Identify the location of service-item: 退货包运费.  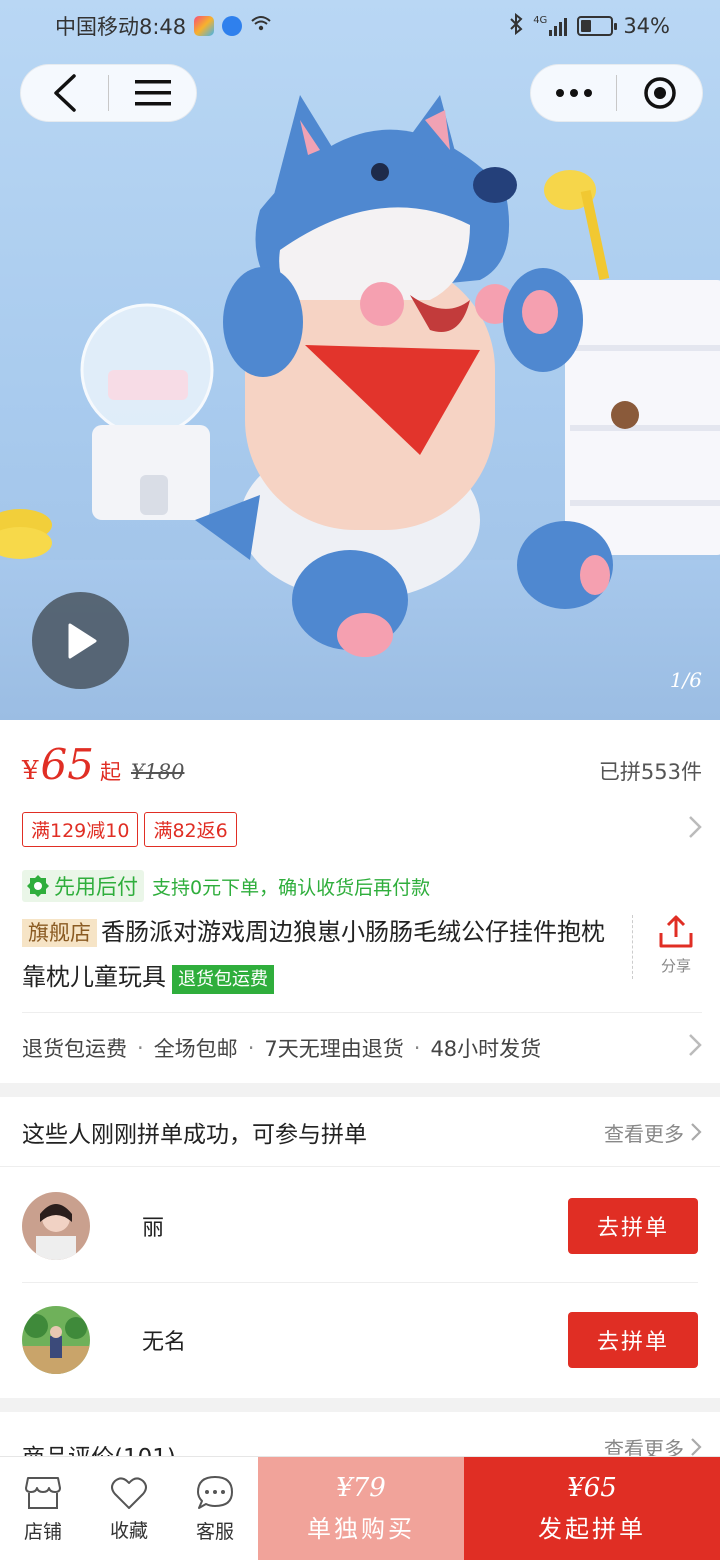
(74, 1048).